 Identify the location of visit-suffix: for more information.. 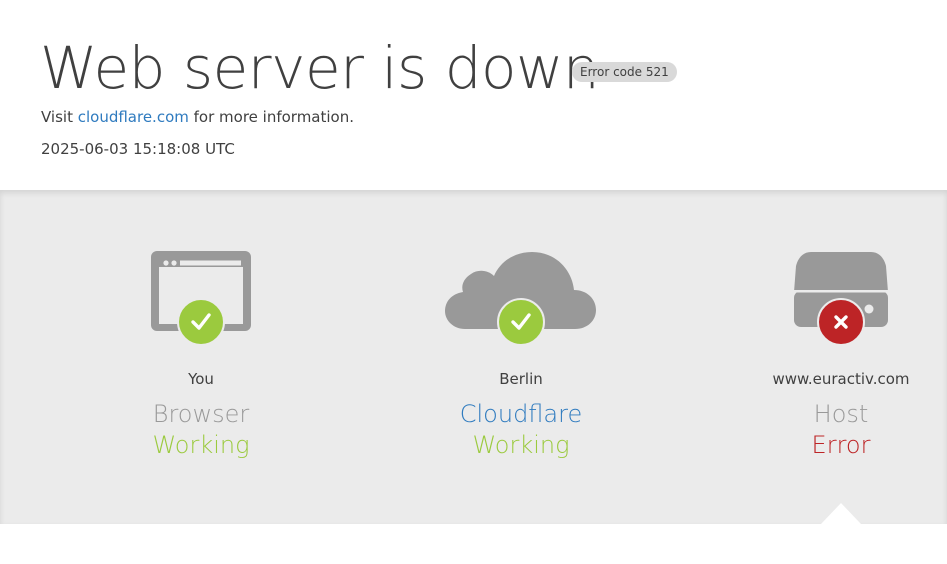
(271, 117).